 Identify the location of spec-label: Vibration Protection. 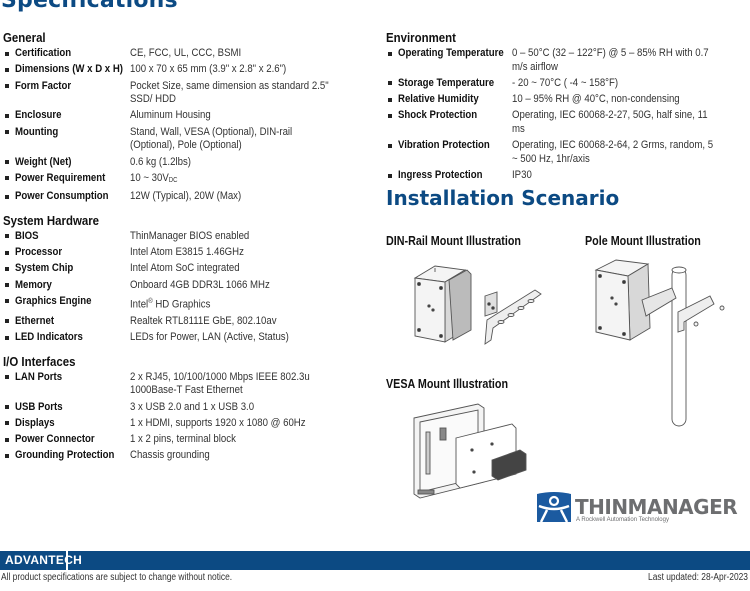
(444, 145).